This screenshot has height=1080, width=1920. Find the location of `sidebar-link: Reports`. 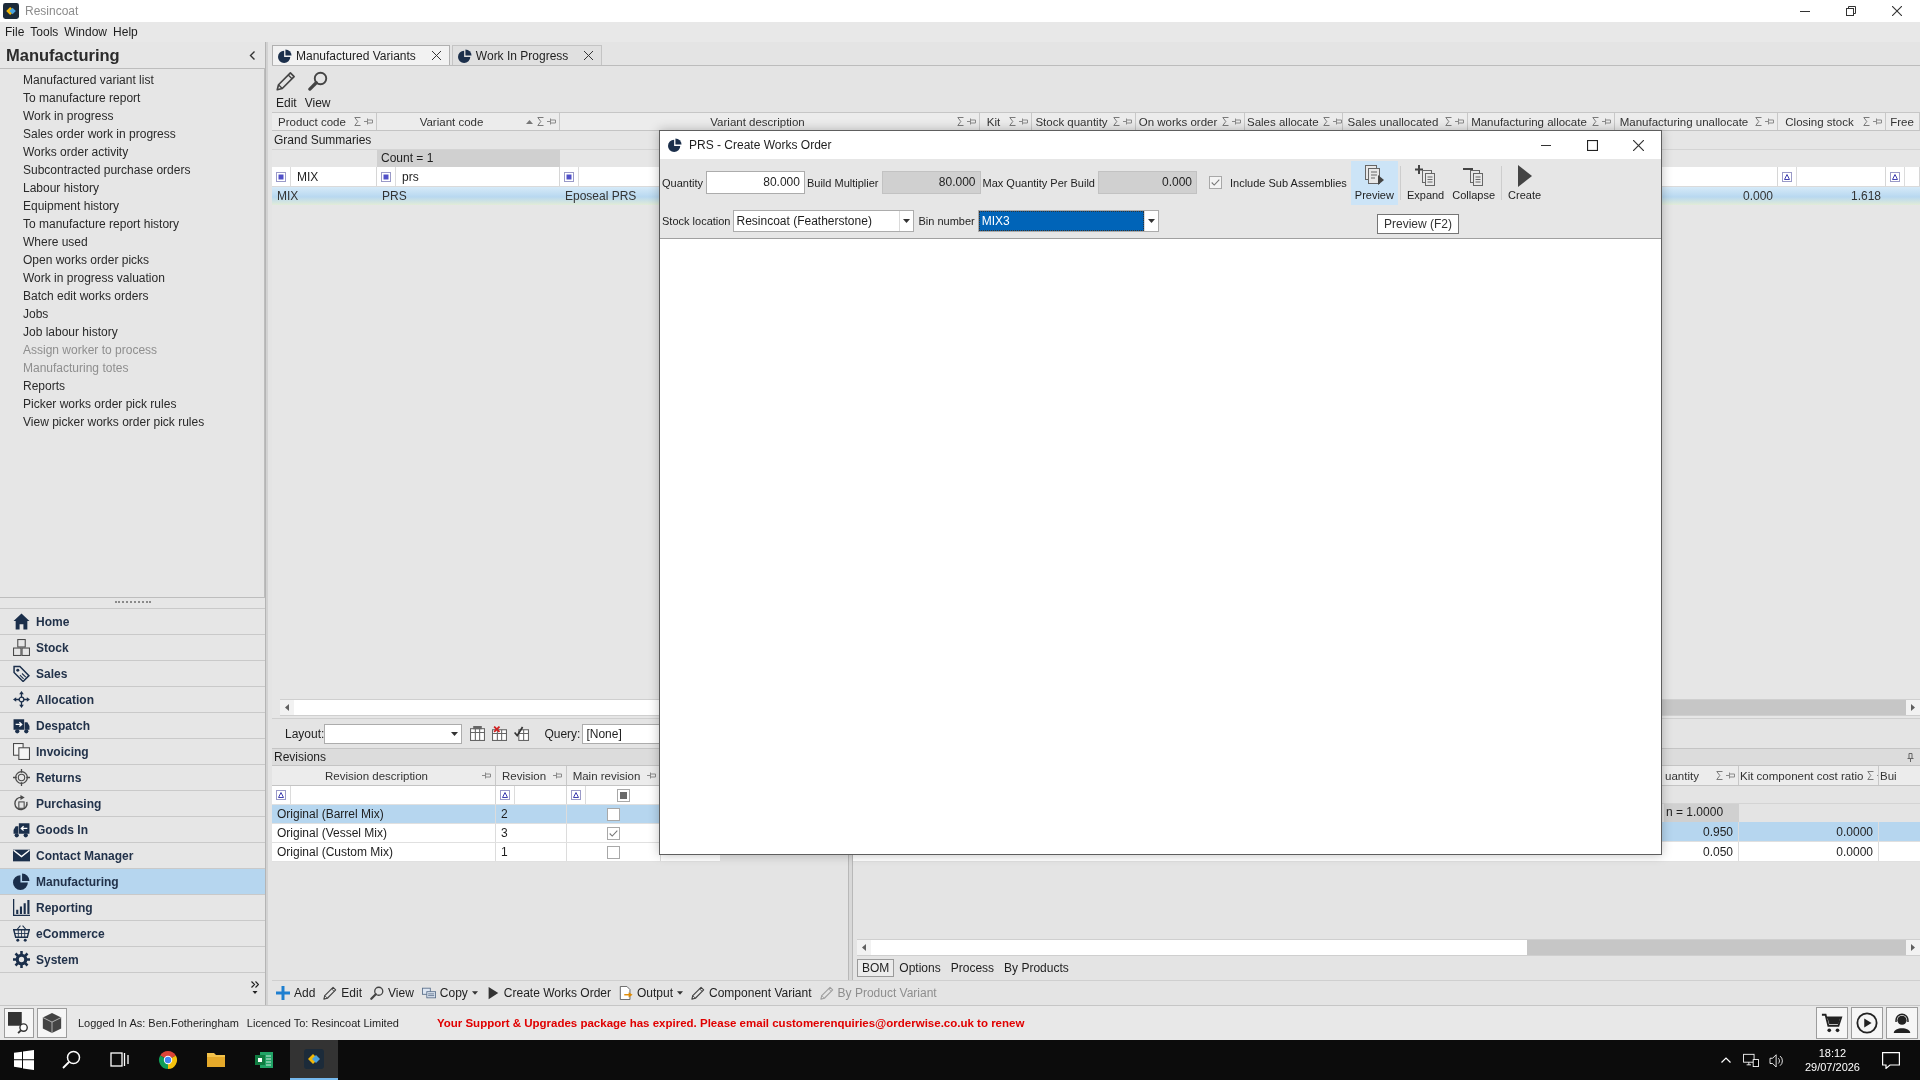

sidebar-link: Reports is located at coordinates (44, 386).